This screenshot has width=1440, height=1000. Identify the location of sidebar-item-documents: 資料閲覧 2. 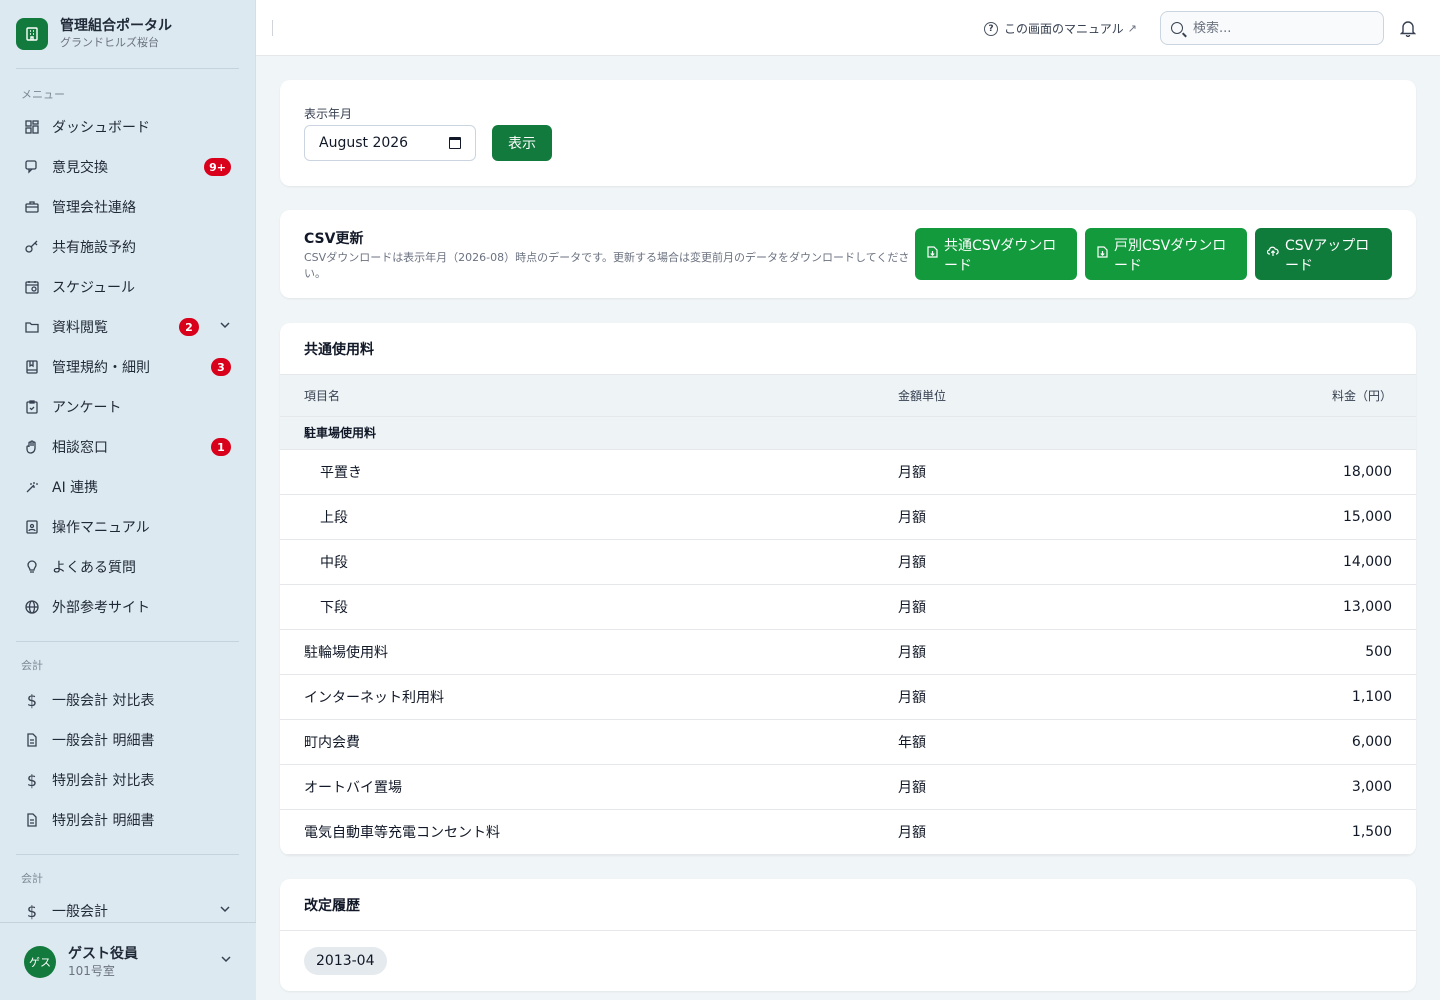
(127, 327).